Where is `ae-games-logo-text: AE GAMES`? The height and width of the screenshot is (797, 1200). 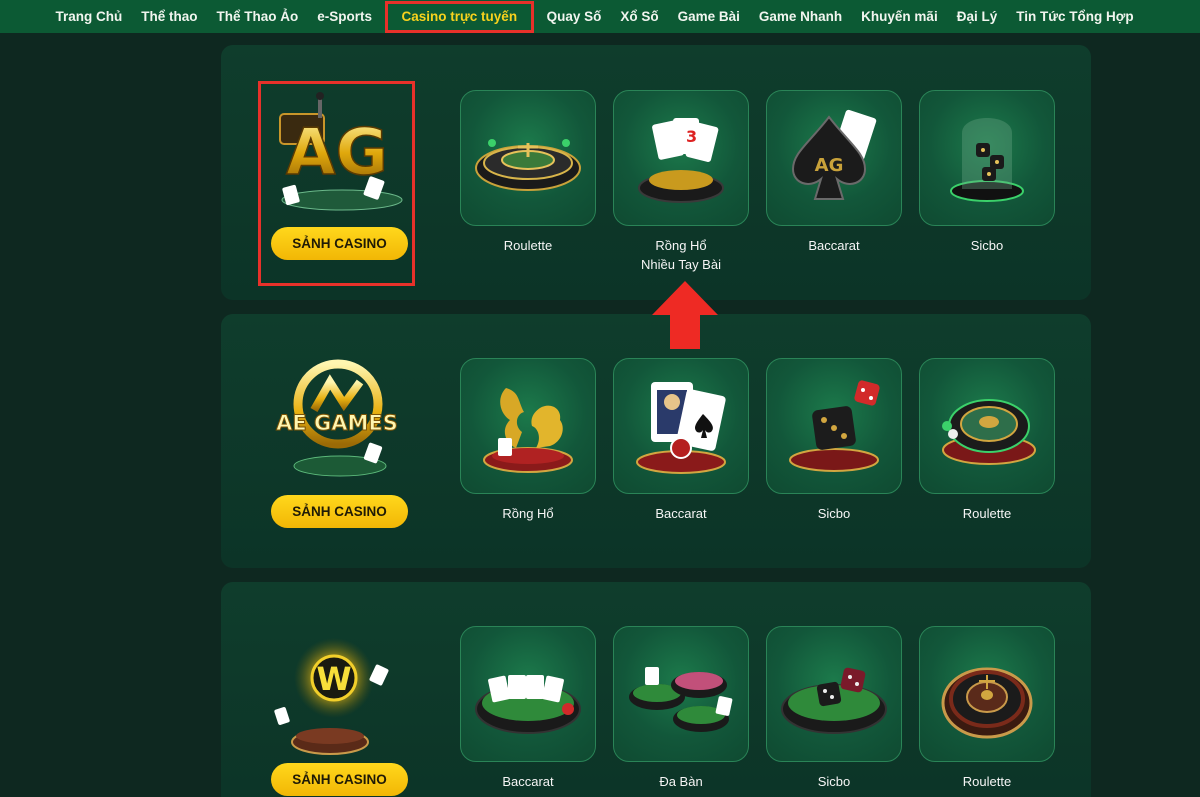
ae-games-logo-text: AE GAMES is located at coordinates (337, 423).